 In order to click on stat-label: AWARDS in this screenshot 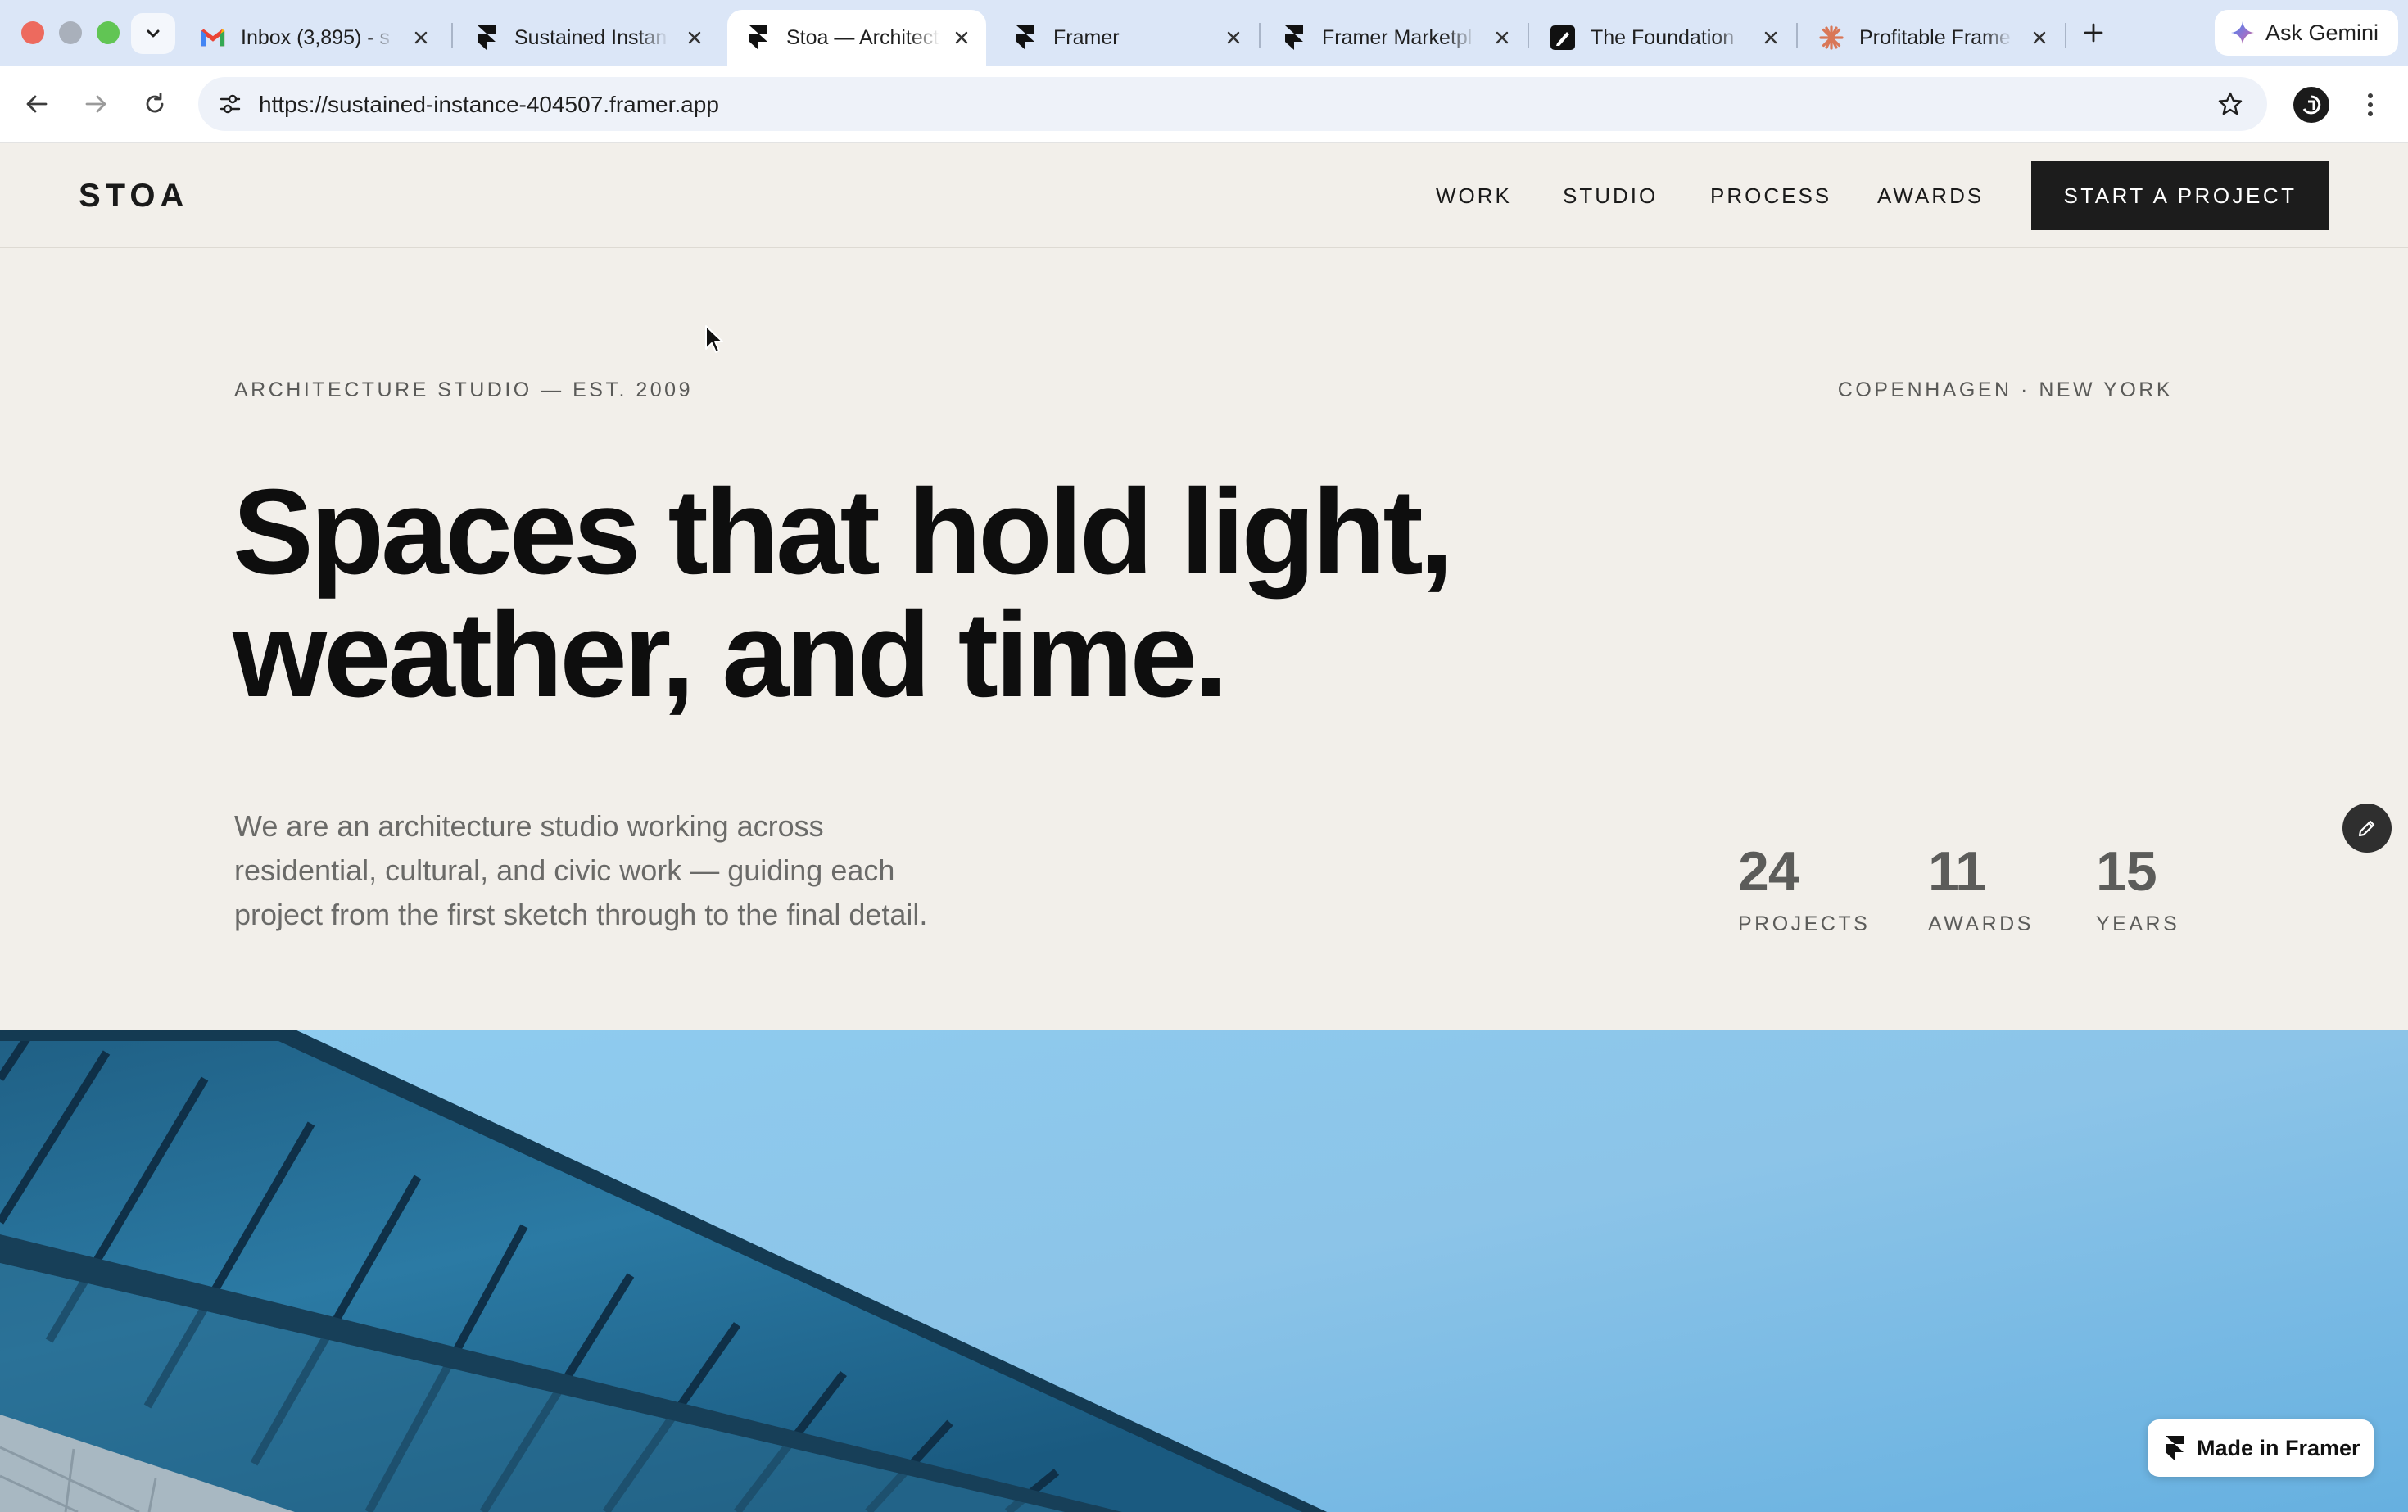, I will do `click(1981, 923)`.